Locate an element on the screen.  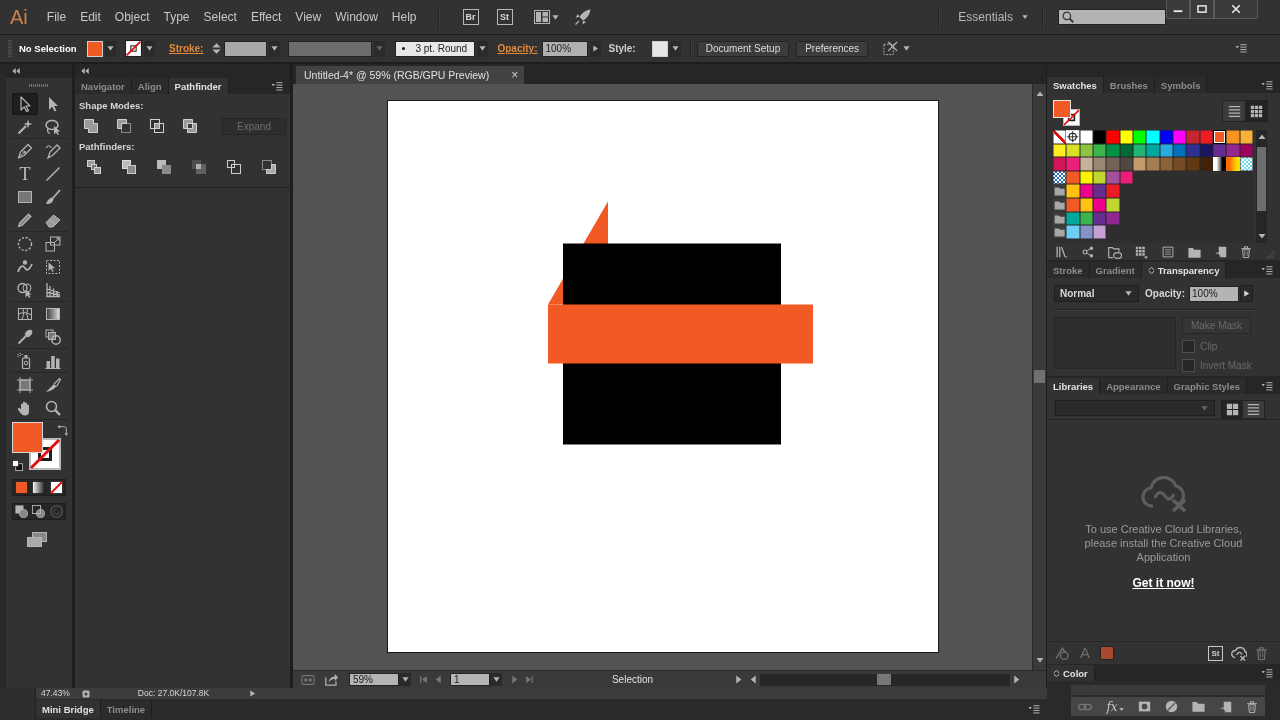
small-grid-icon is located at coordinates (1142, 252).